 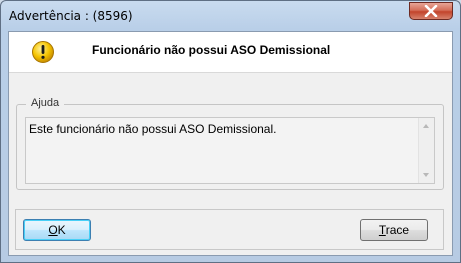 I want to click on scroll-down-arrow-icon, so click(x=426, y=175).